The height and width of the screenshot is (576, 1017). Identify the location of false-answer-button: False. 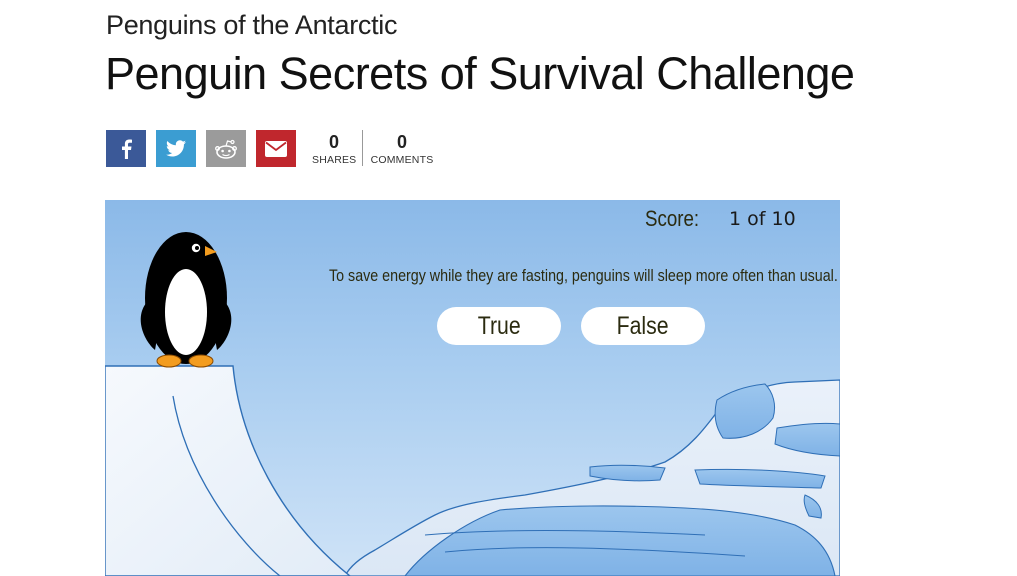
(643, 326).